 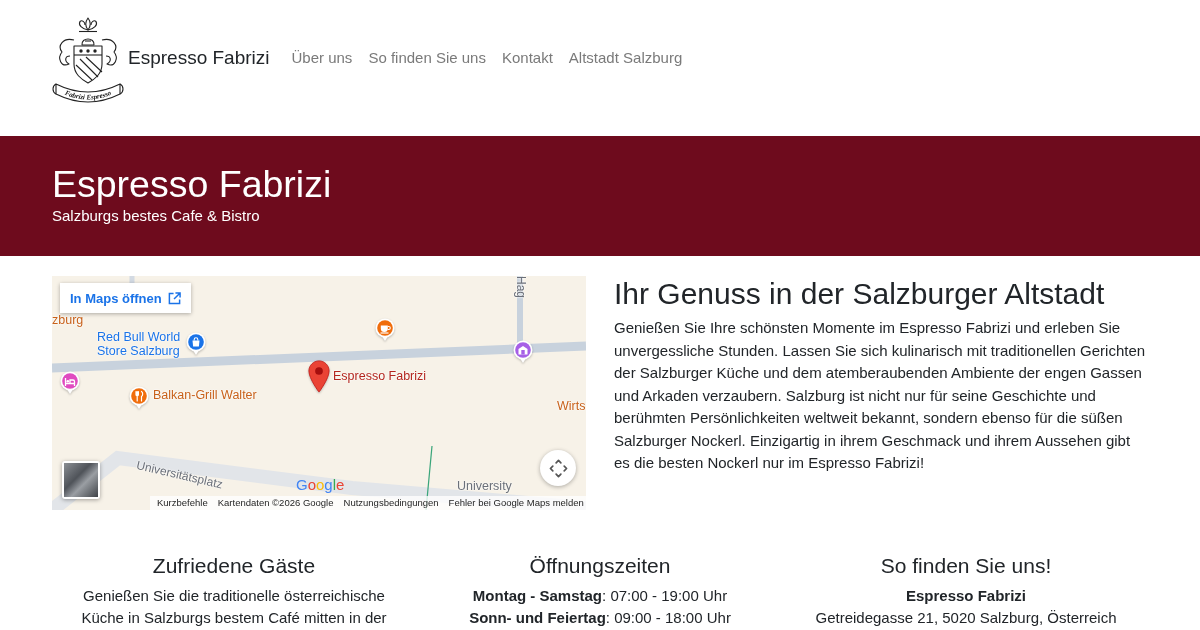 What do you see at coordinates (380, 377) in the screenshot?
I see `place-label: Espresso Fabrizi` at bounding box center [380, 377].